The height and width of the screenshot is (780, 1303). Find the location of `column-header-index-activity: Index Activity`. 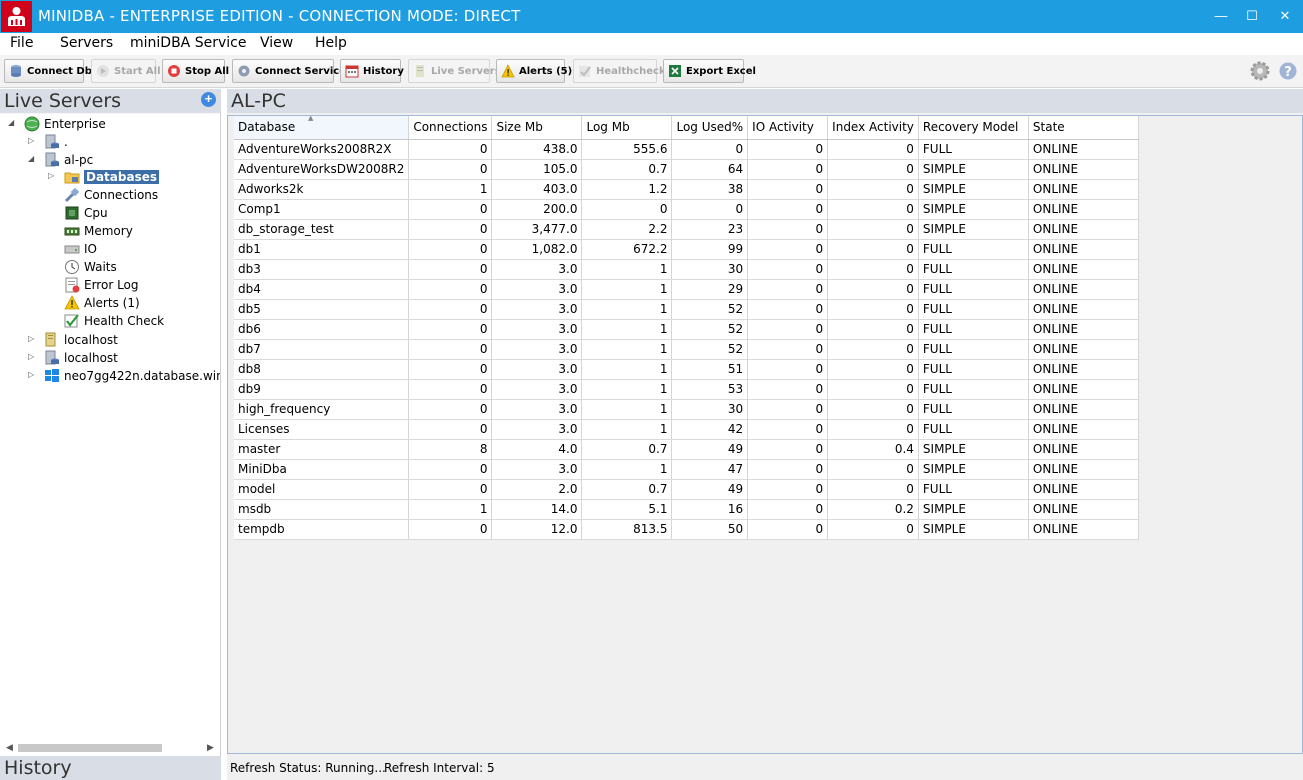

column-header-index-activity: Index Activity is located at coordinates (873, 128).